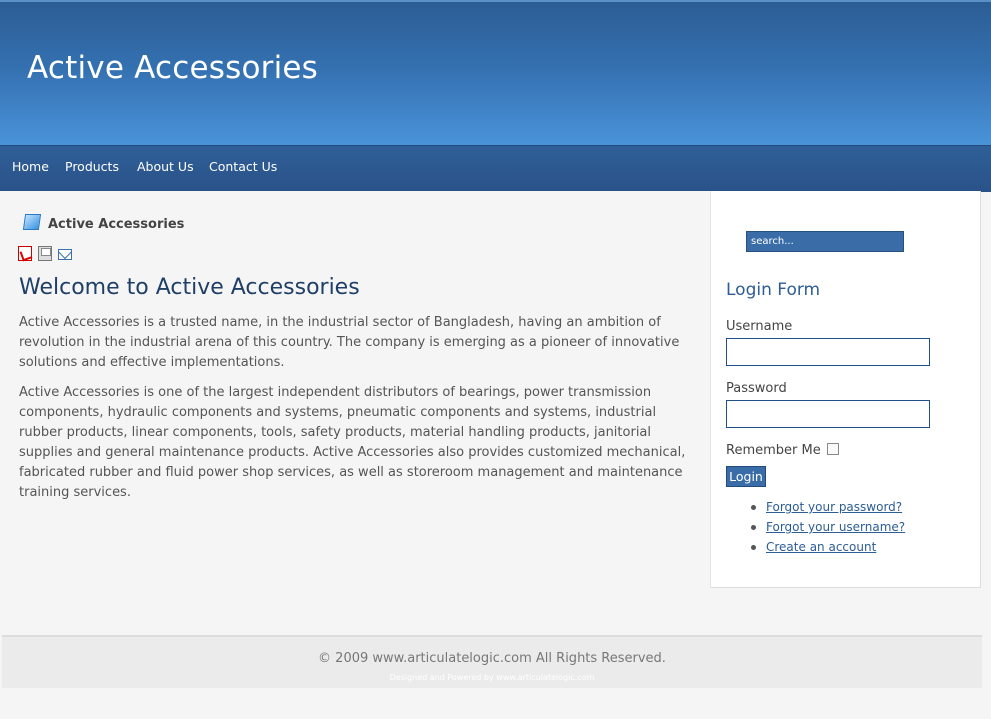 This screenshot has height=719, width=991. I want to click on create-account-link: Create an account, so click(821, 547).